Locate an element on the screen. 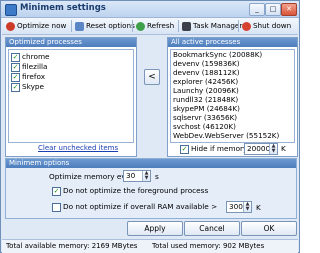 The width and height of the screenshot is (320, 253). used-memory-status: Total used memory: 902 MBytes is located at coordinates (208, 246).